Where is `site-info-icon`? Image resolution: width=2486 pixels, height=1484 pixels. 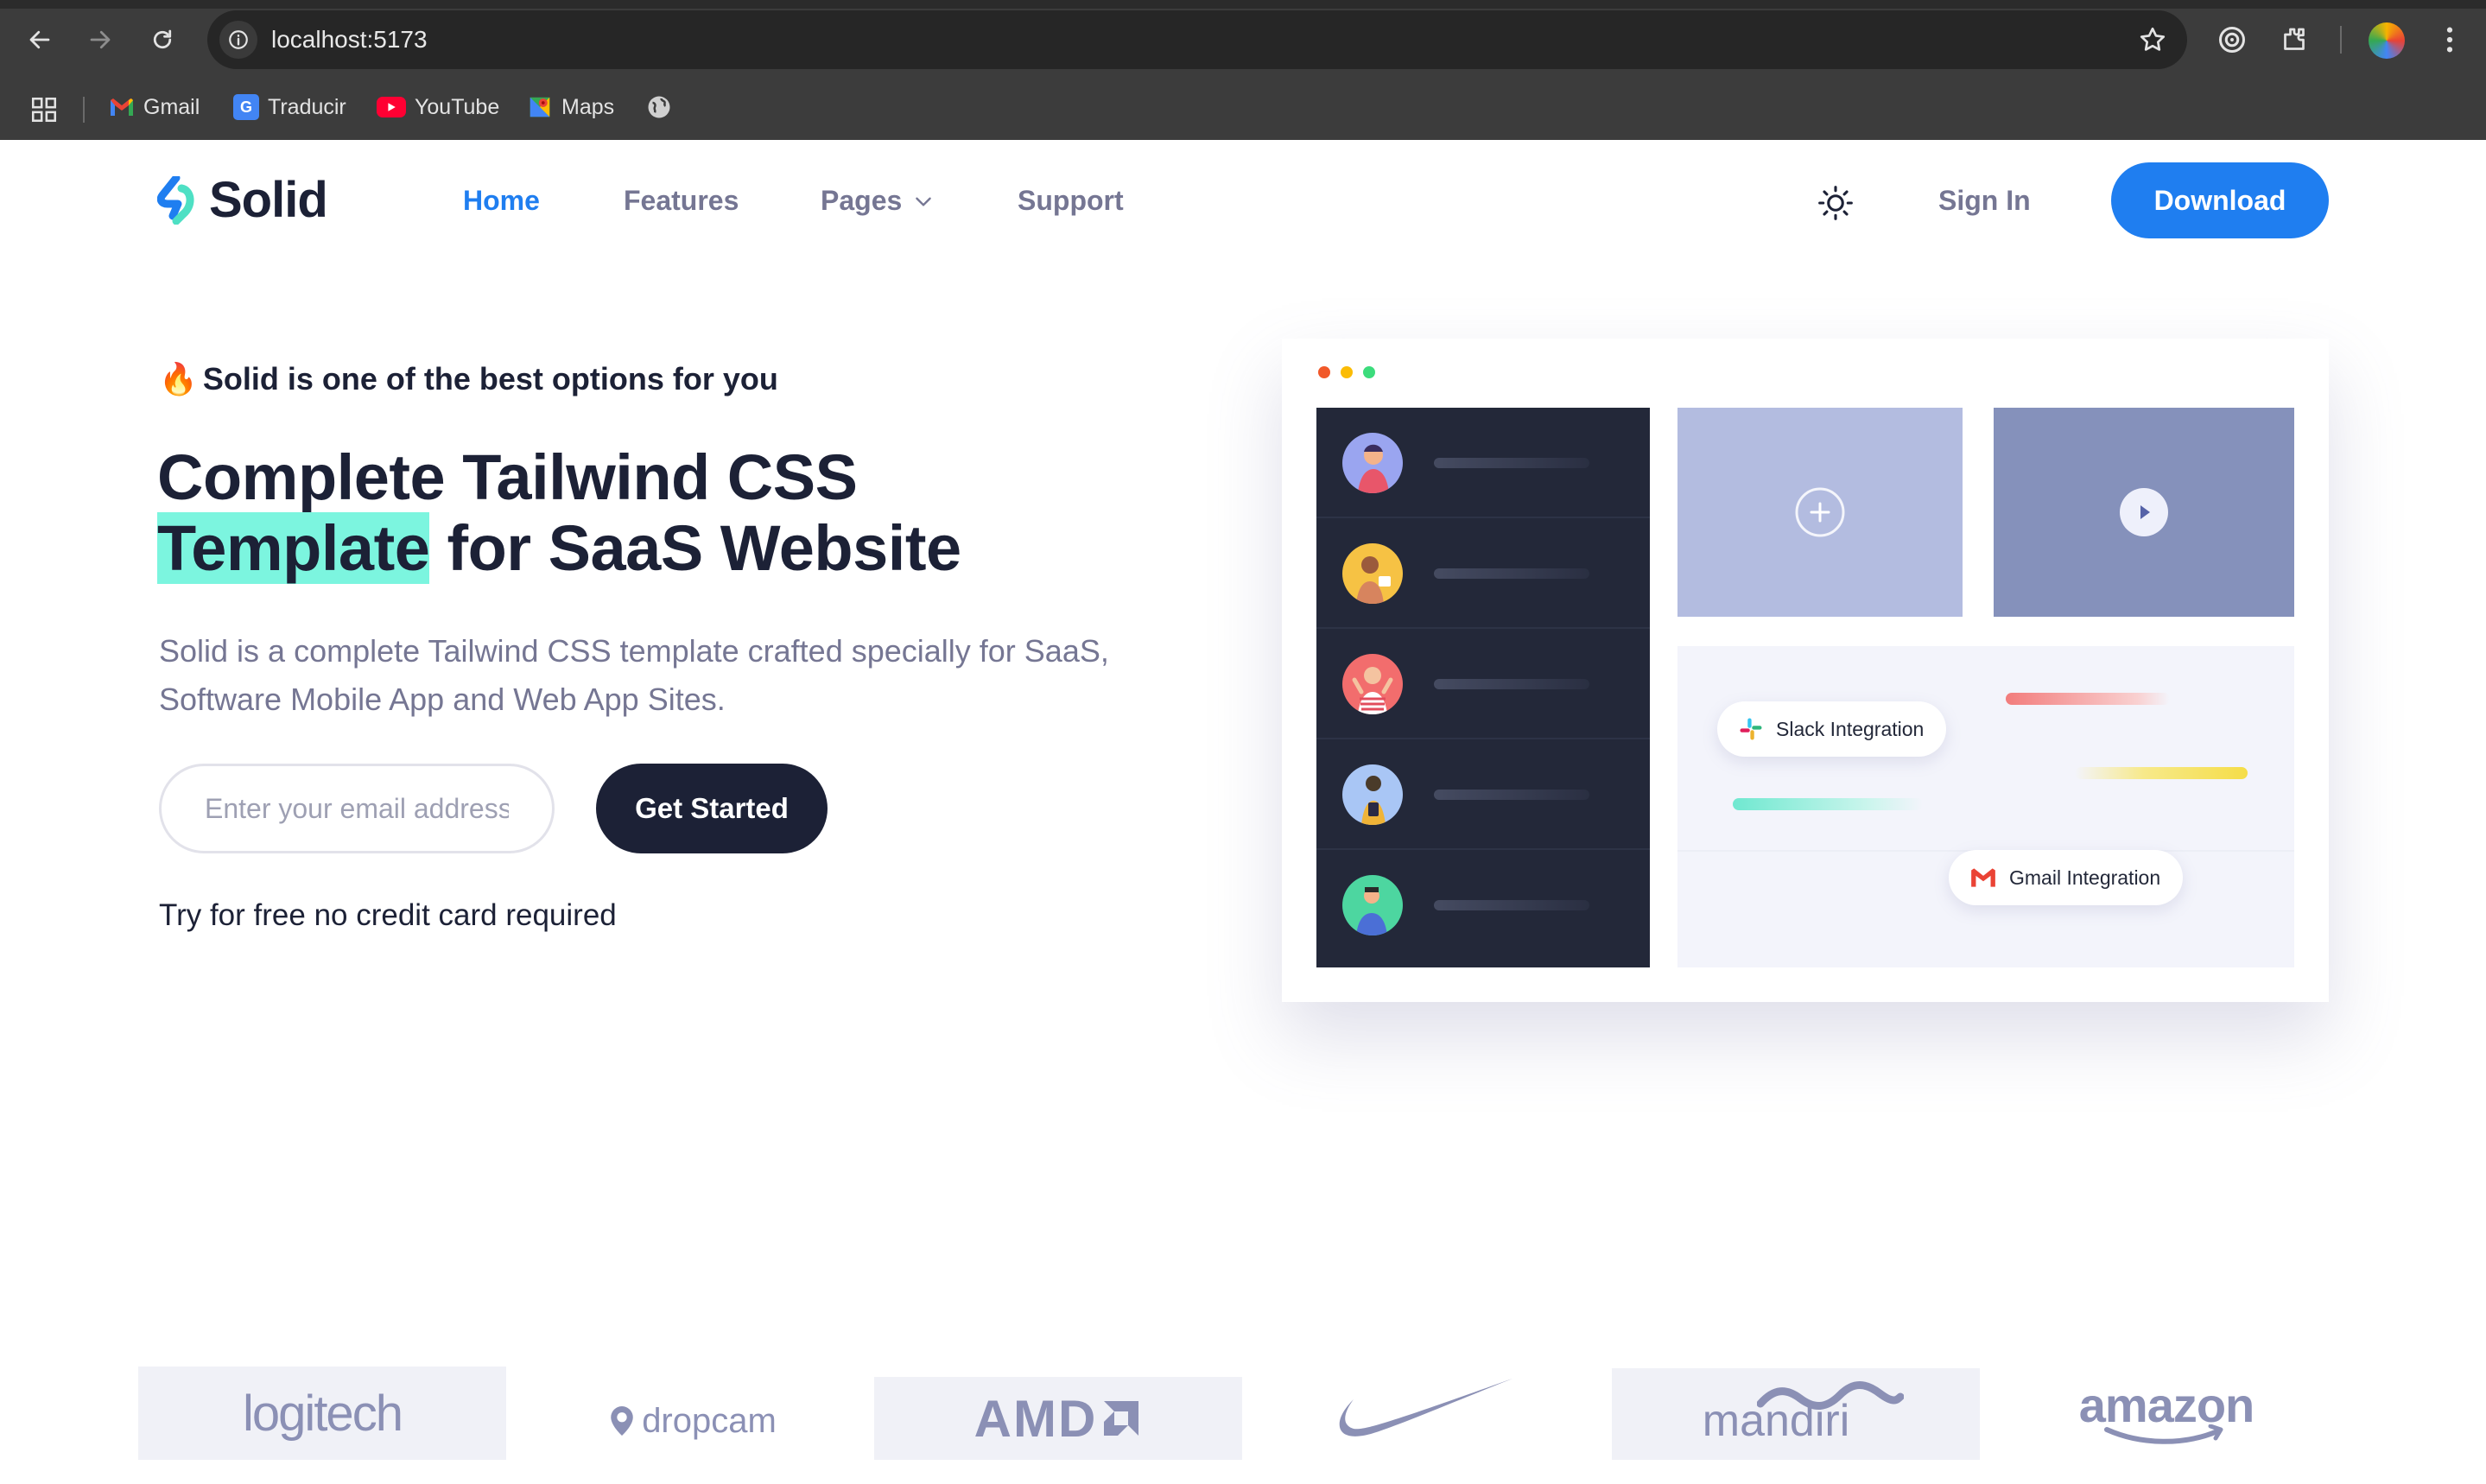 site-info-icon is located at coordinates (238, 40).